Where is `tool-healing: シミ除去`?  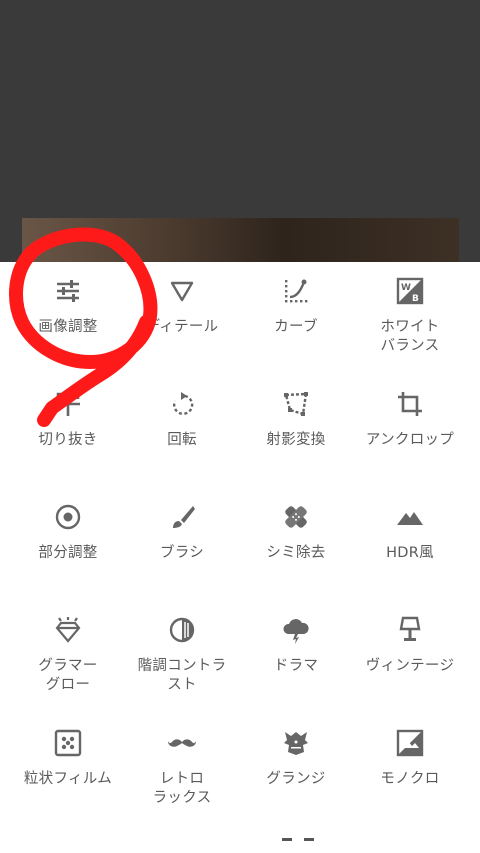 tool-healing: シミ除去 is located at coordinates (296, 544).